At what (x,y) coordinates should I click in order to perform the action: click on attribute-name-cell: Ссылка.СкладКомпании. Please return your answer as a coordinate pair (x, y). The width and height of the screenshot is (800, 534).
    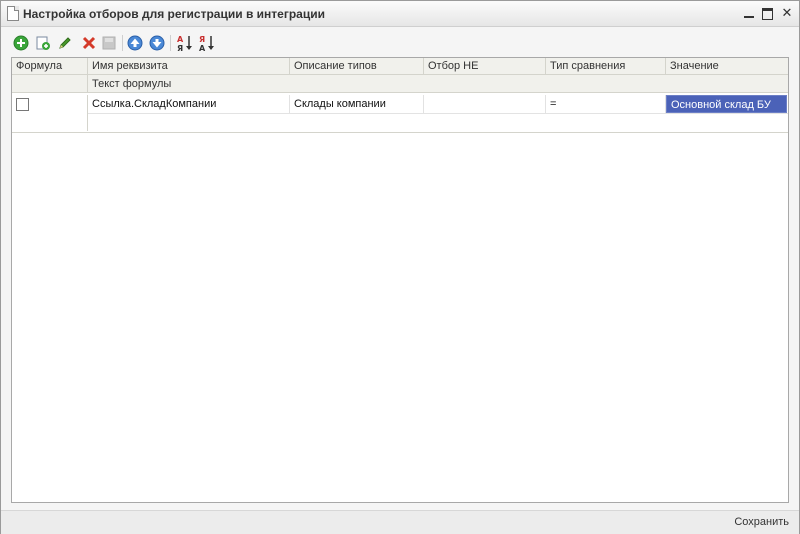
    Looking at the image, I should click on (189, 104).